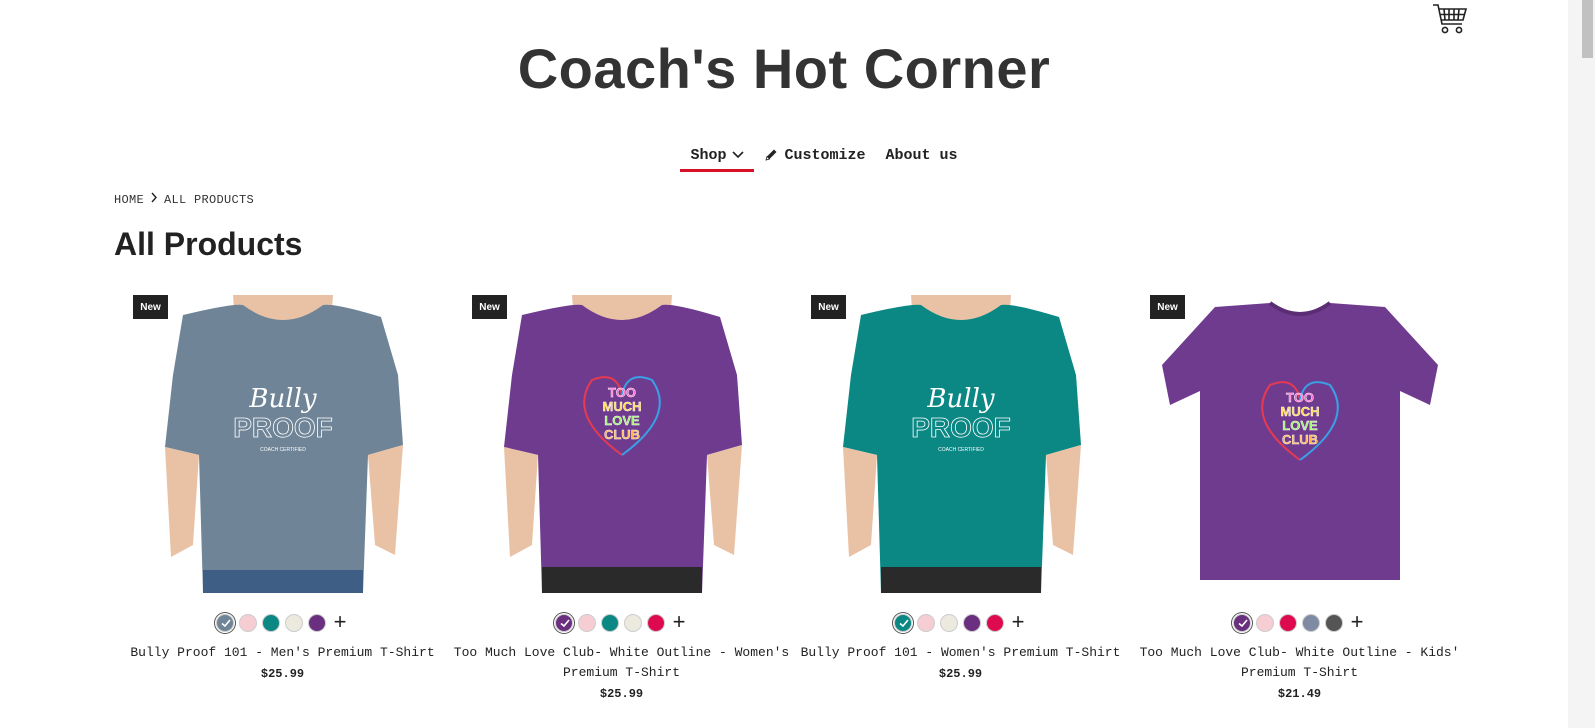  What do you see at coordinates (1299, 694) in the screenshot?
I see `product-price: $21.49` at bounding box center [1299, 694].